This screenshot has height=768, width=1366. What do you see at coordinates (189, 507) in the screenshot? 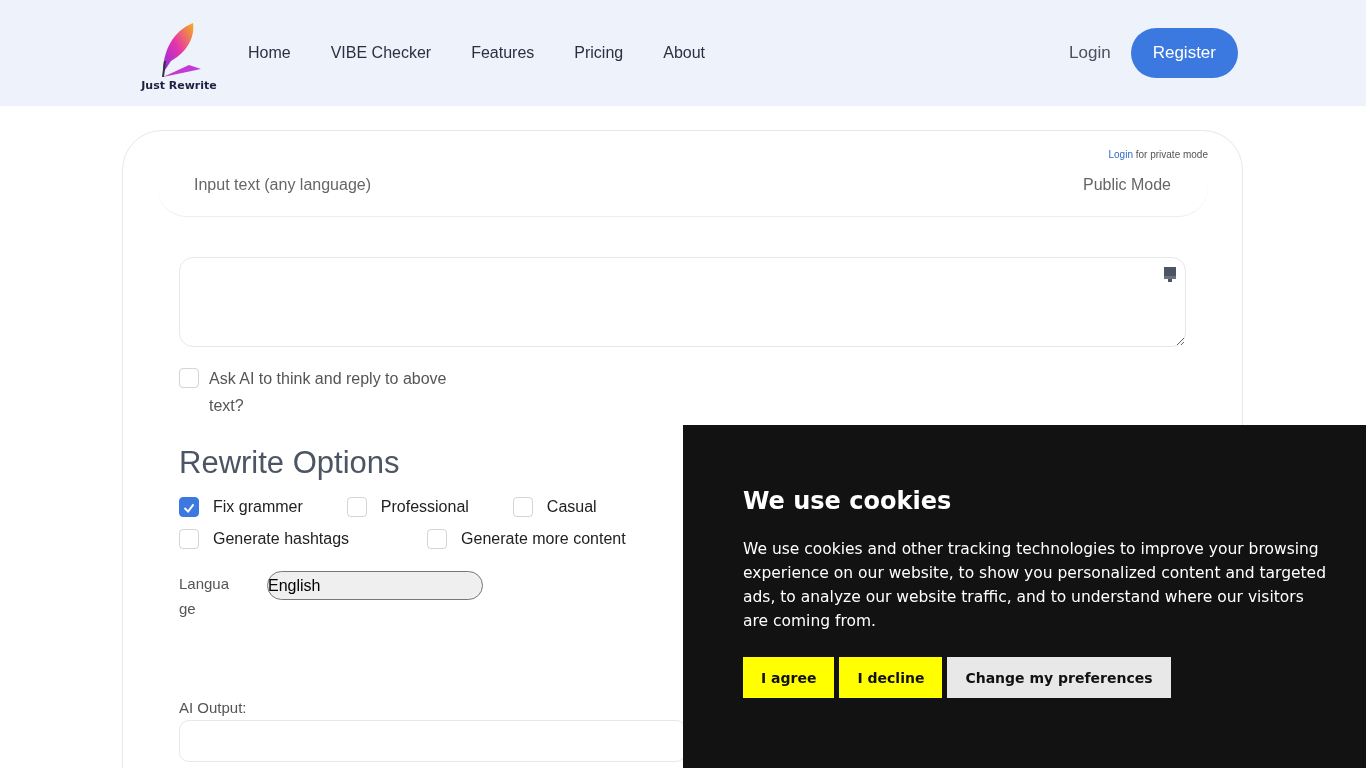
I see `checkbox` at bounding box center [189, 507].